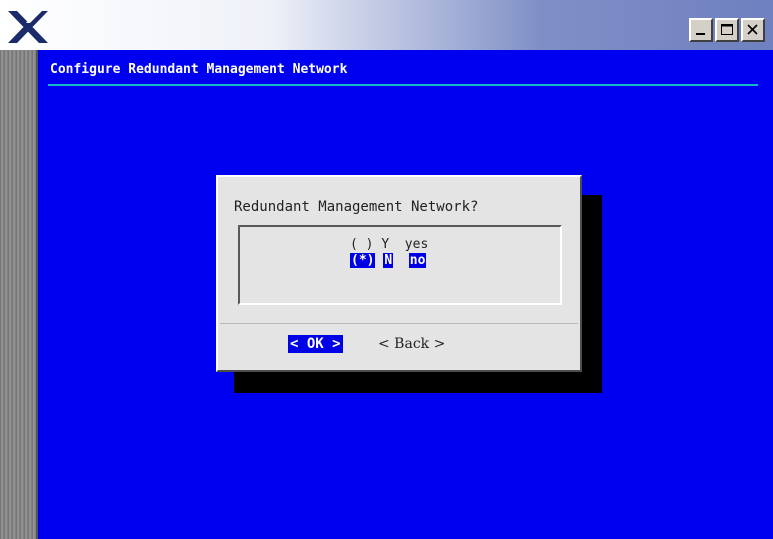 This screenshot has width=773, height=539. I want to click on option-yes-label: yes, so click(416, 244).